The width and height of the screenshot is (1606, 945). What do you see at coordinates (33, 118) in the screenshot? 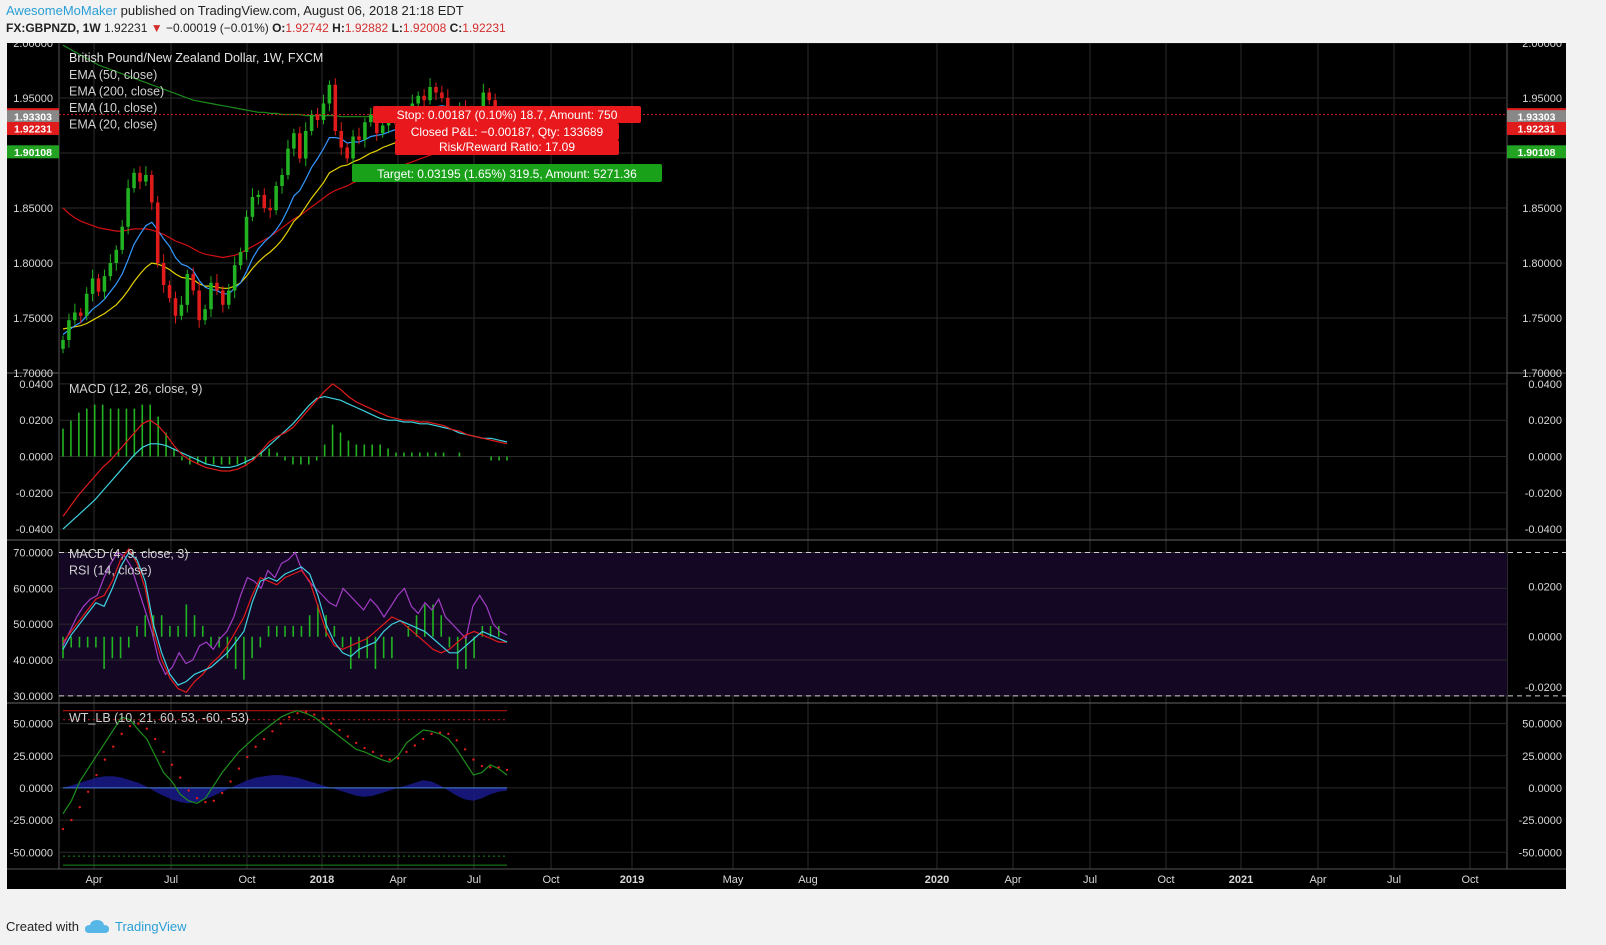
I see `price-tag-left-label: 1.93303` at bounding box center [33, 118].